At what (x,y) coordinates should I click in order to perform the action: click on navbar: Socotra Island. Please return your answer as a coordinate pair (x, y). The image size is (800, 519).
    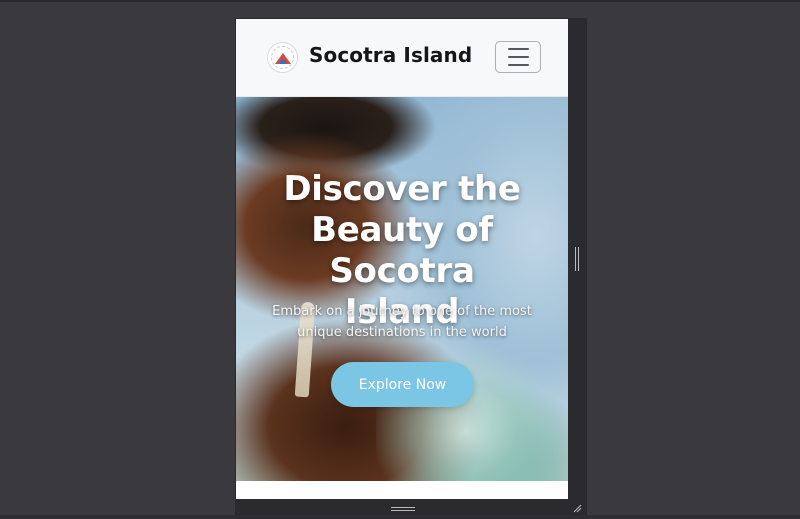
    Looking at the image, I should click on (402, 58).